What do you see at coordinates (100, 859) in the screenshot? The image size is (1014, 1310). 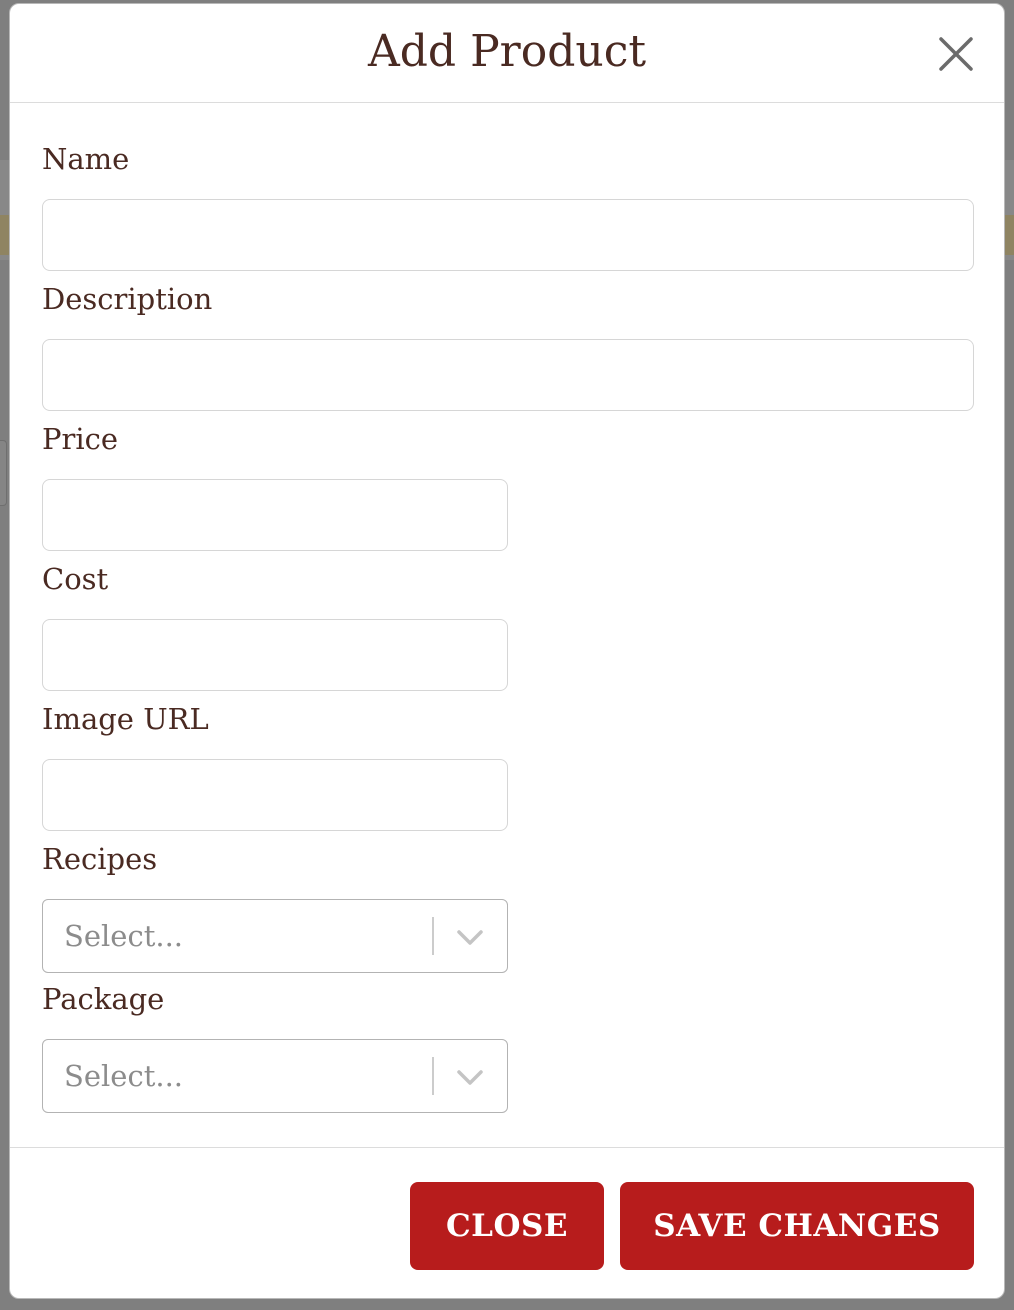 I see `recipes-label: Recipes` at bounding box center [100, 859].